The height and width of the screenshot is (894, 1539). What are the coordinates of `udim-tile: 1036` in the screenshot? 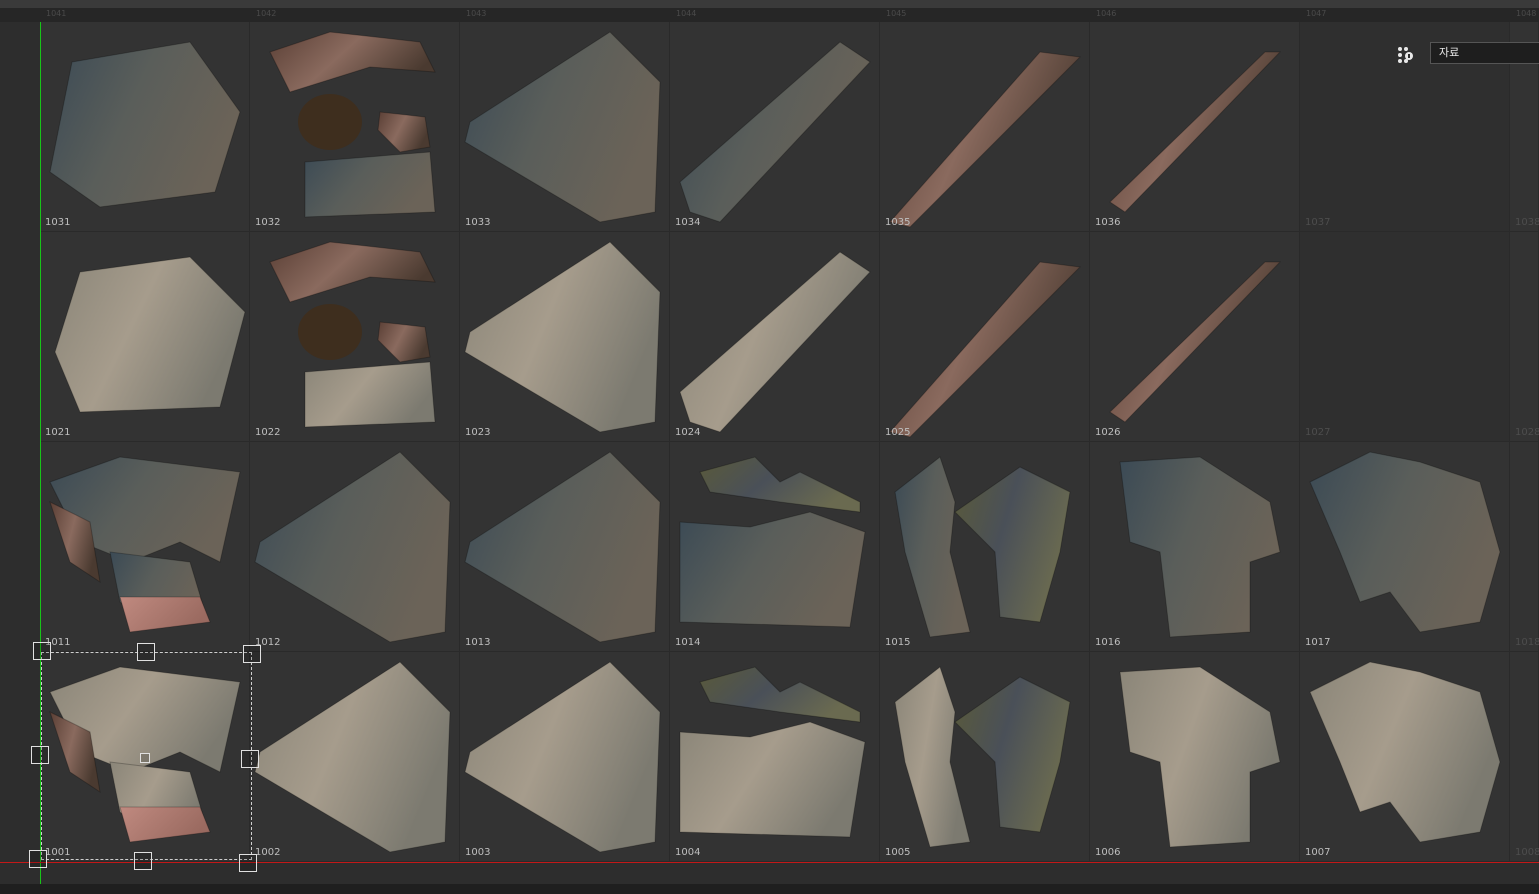 It's located at (1195, 127).